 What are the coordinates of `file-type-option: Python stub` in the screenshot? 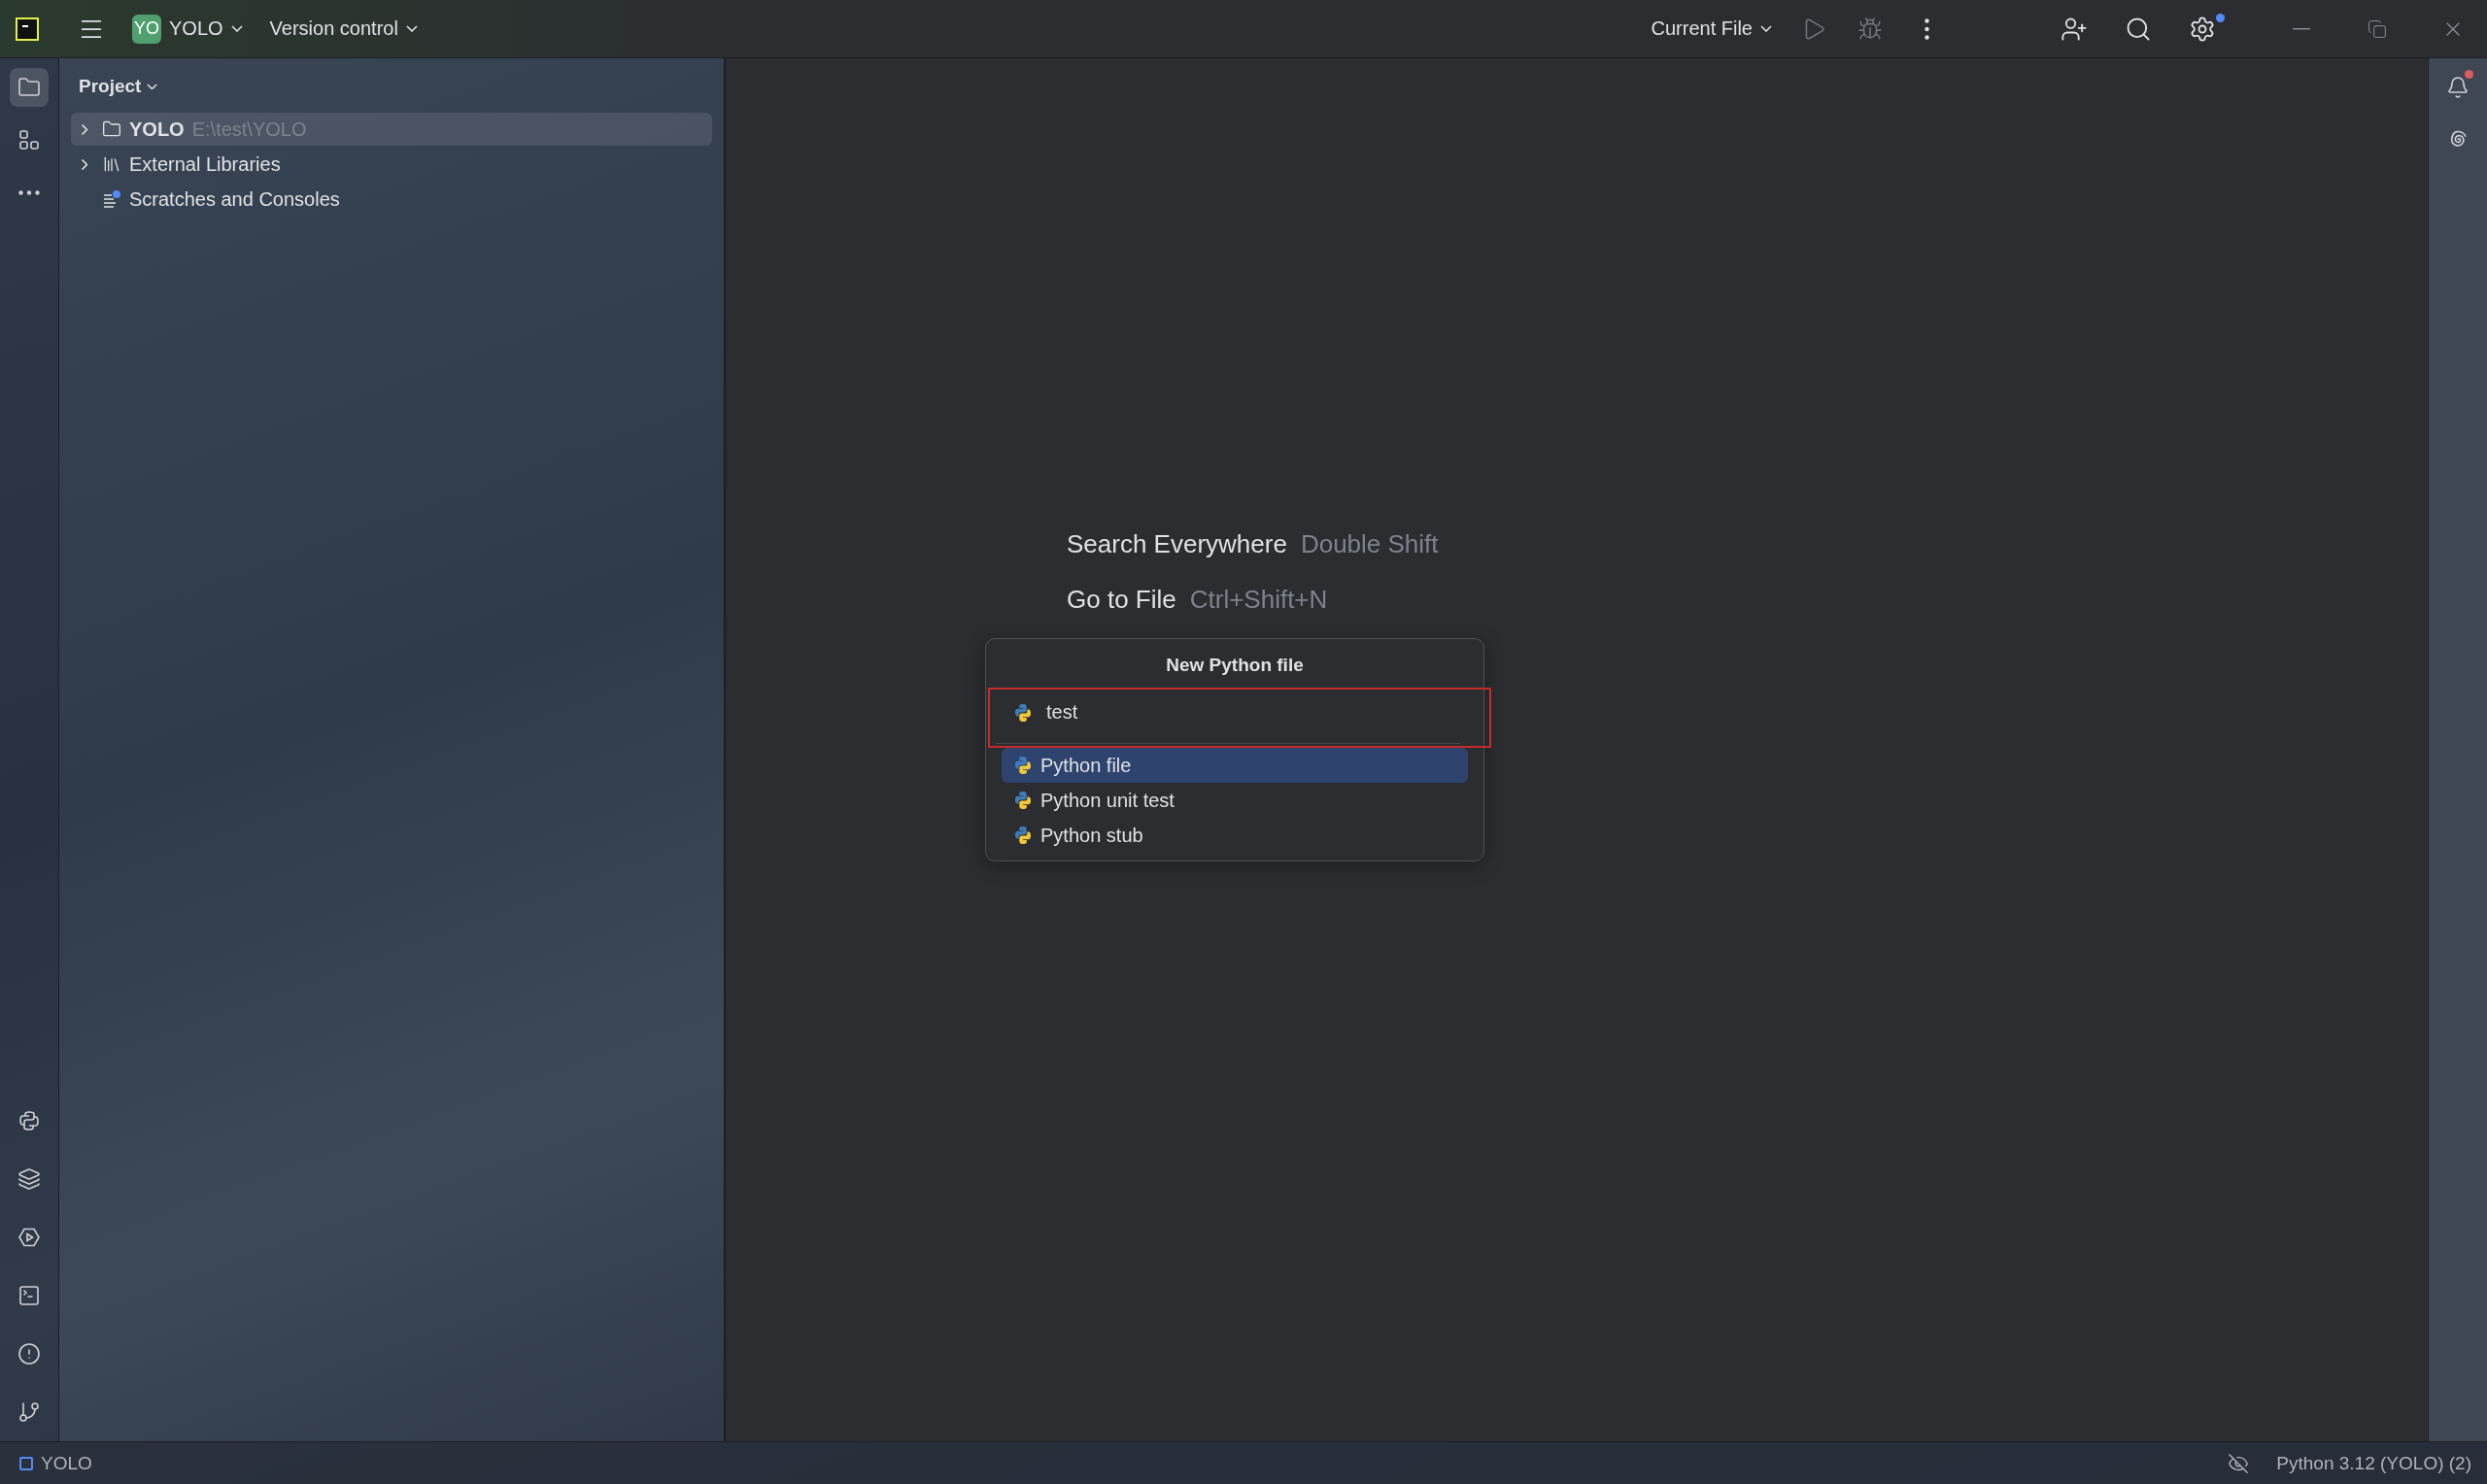 It's located at (1235, 835).